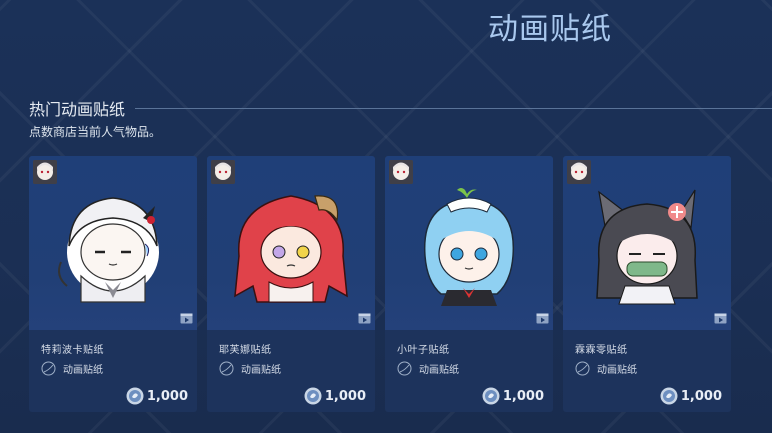 This screenshot has height=433, width=772. I want to click on sticker-card: 霖霖零贴纸 动画贴纸 1,000, so click(647, 284).